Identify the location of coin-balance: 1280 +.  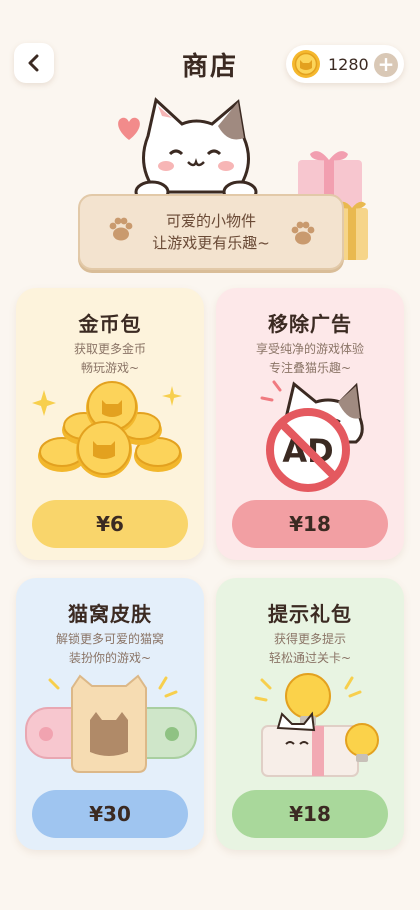
(345, 64).